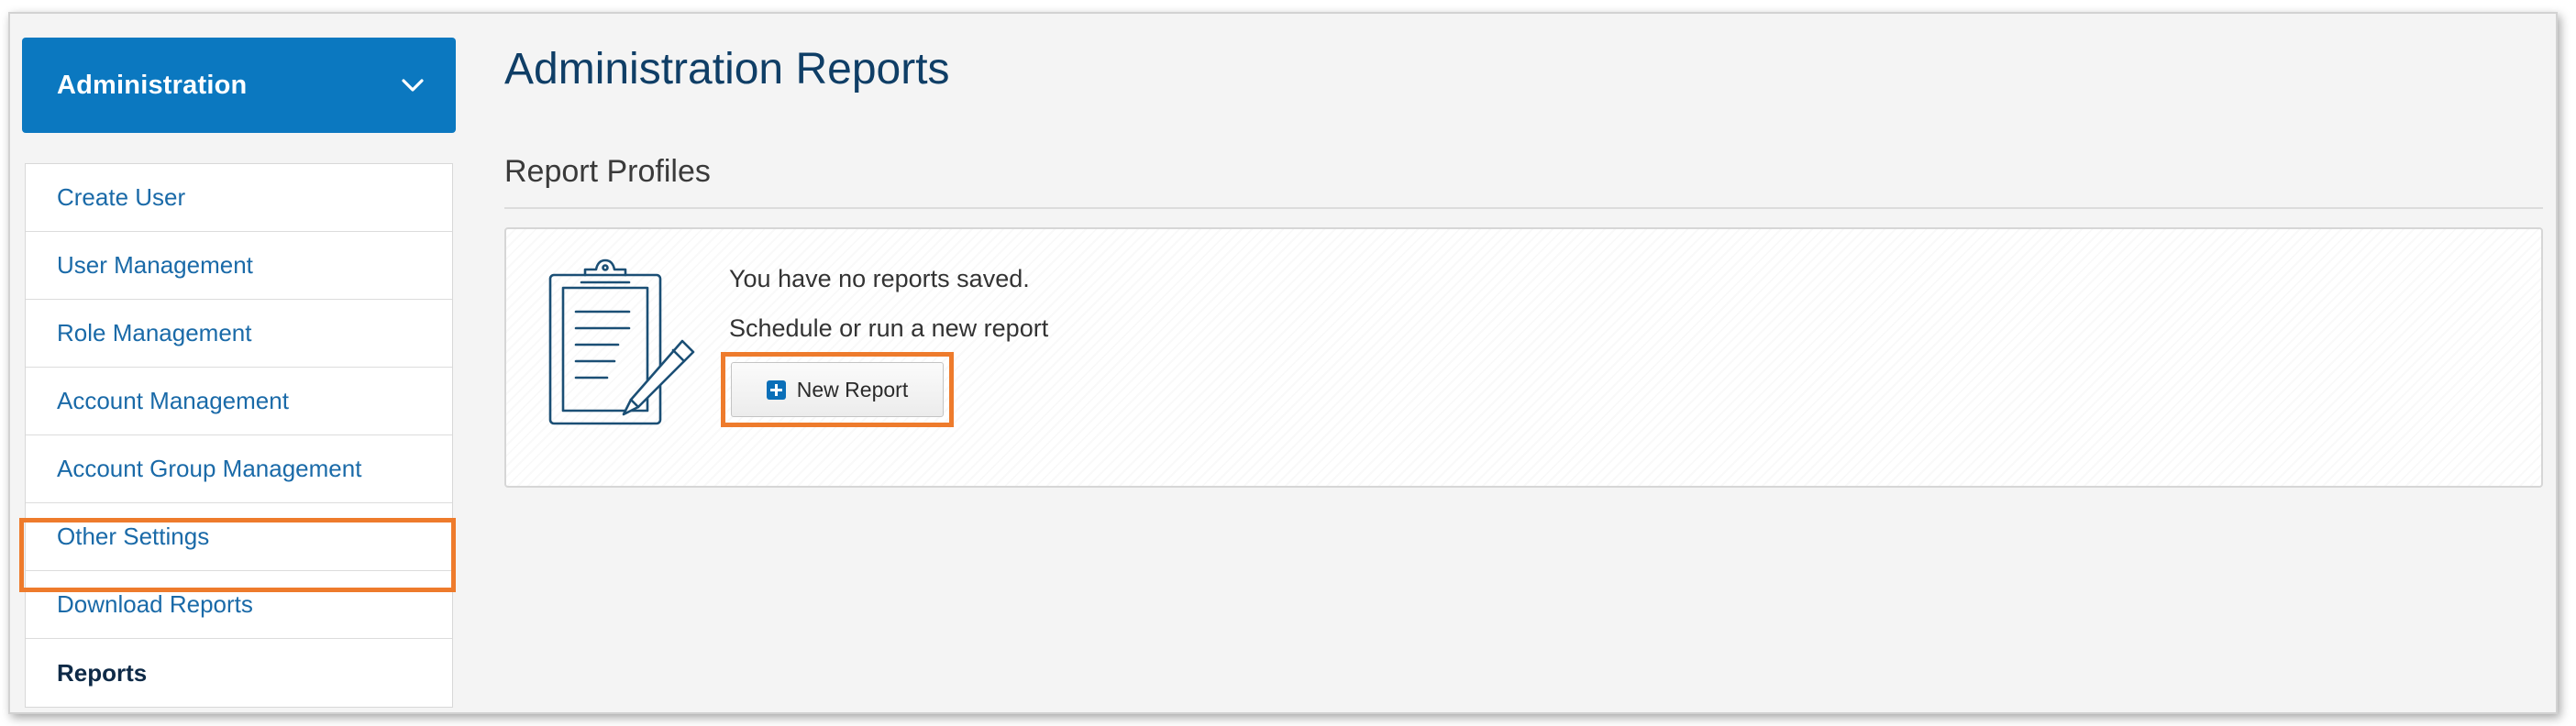  What do you see at coordinates (623, 344) in the screenshot?
I see `clipboard-edit-icon` at bounding box center [623, 344].